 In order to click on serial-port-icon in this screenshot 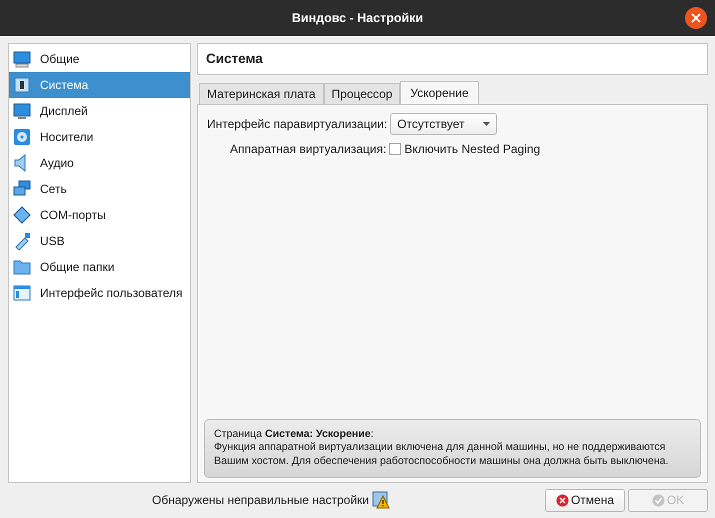, I will do `click(22, 215)`.